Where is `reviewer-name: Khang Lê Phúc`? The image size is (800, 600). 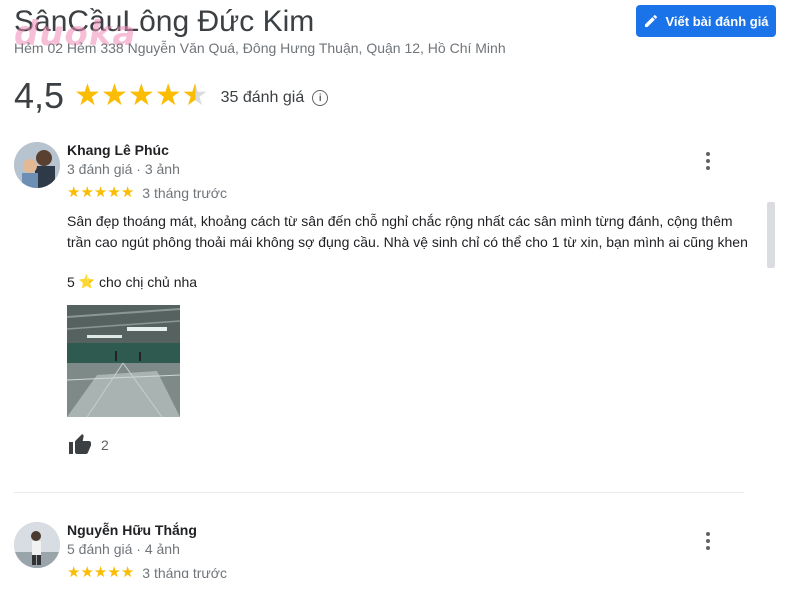 reviewer-name: Khang Lê Phúc is located at coordinates (118, 150).